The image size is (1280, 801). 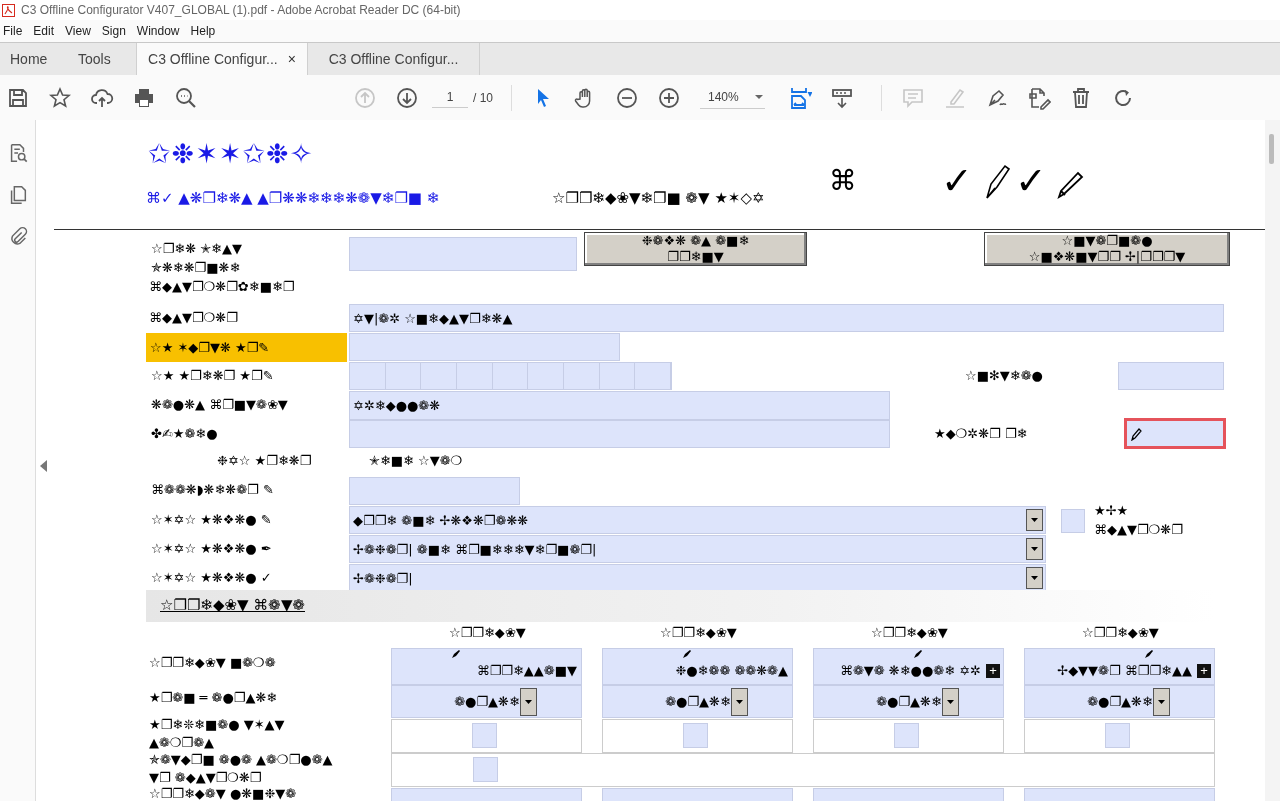 I want to click on menu-item: View, so click(x=80, y=31).